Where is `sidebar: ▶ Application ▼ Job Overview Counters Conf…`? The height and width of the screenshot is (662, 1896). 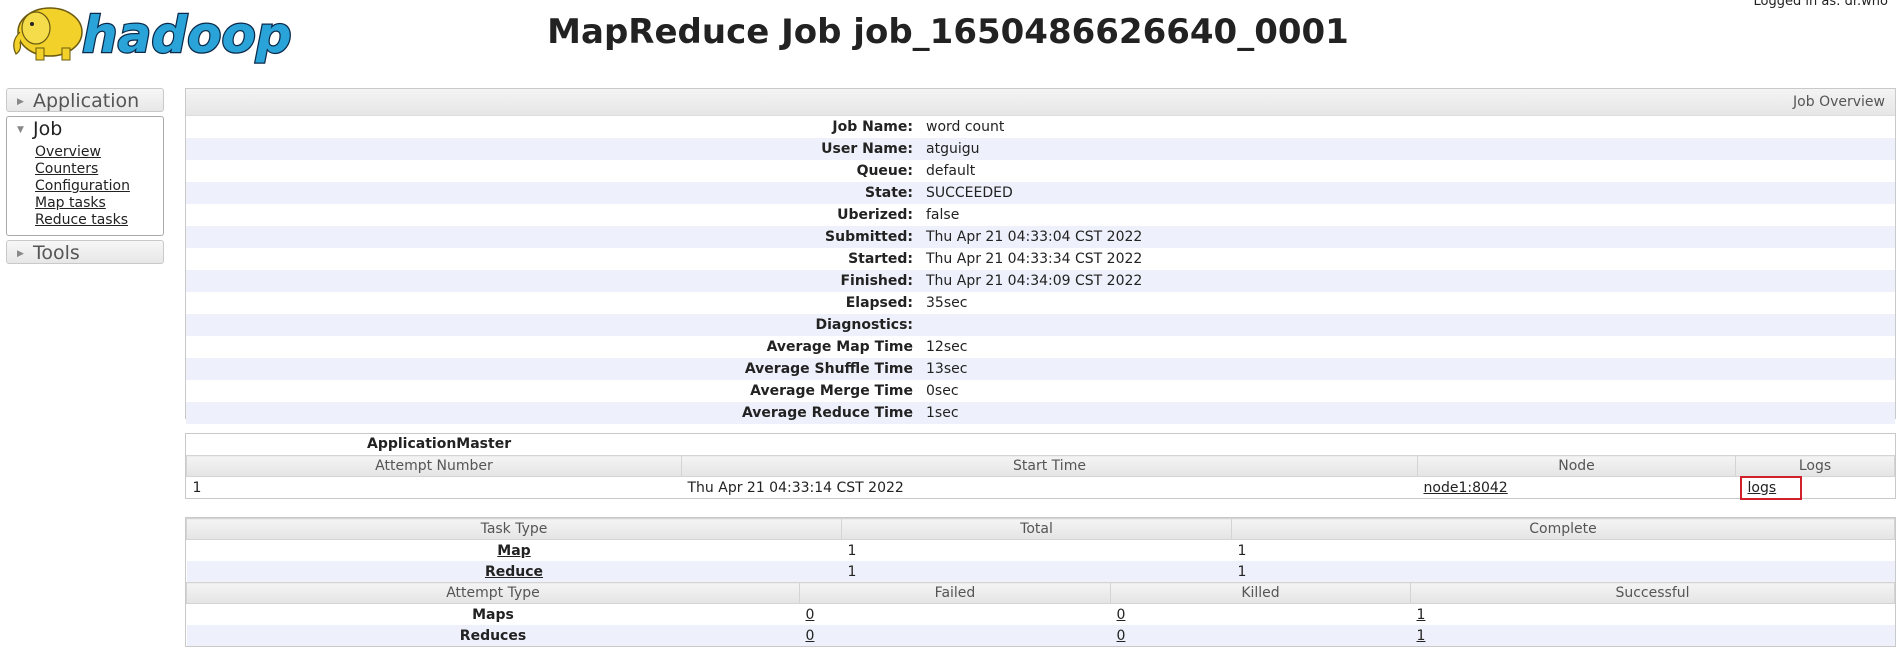 sidebar: ▶ Application ▼ Job Overview Counters Conf… is located at coordinates (85, 176).